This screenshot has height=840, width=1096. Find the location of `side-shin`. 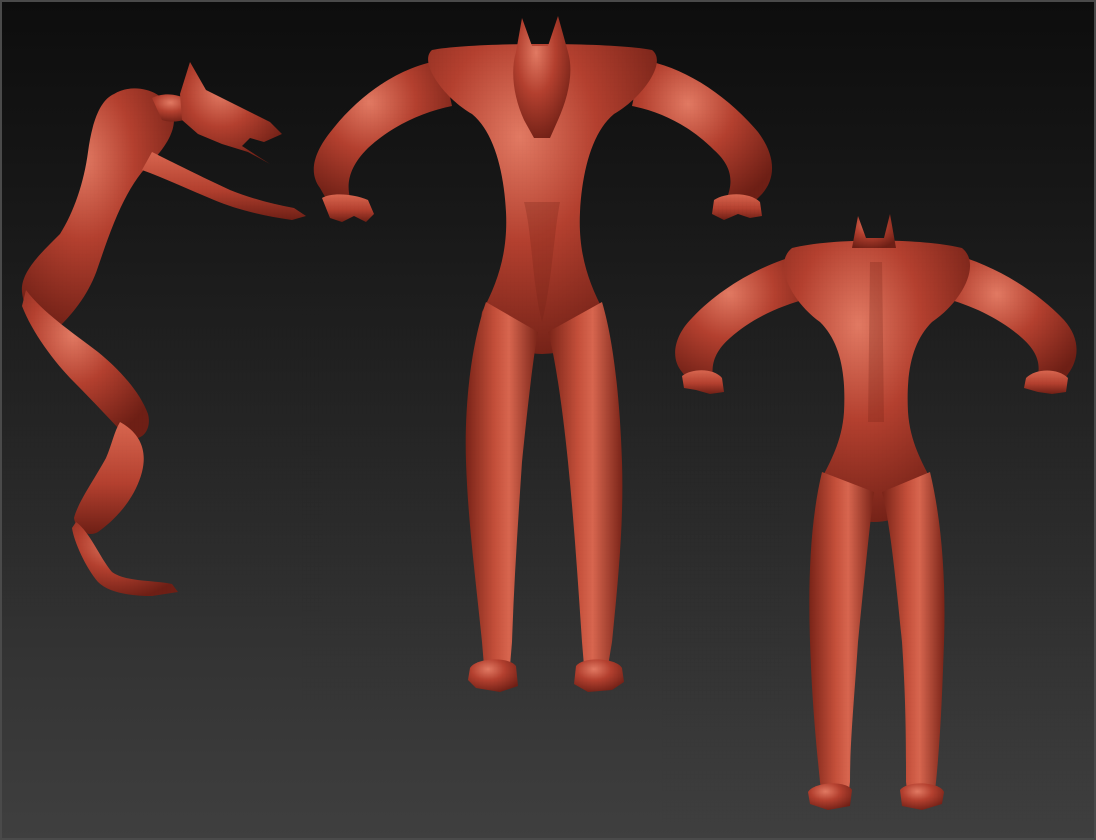

side-shin is located at coordinates (109, 478).